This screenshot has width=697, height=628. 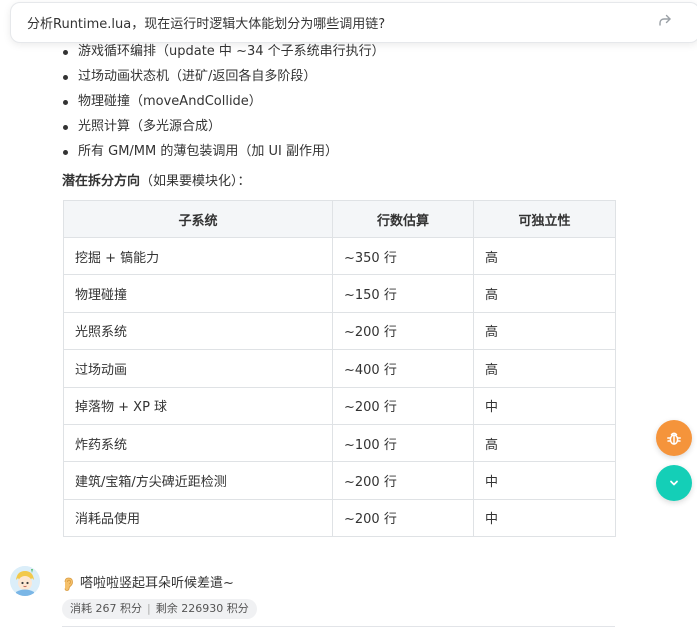 What do you see at coordinates (342, 54) in the screenshot?
I see `list-item: 游戏循环编排（update 中 ~34 个子系统串行执行）` at bounding box center [342, 54].